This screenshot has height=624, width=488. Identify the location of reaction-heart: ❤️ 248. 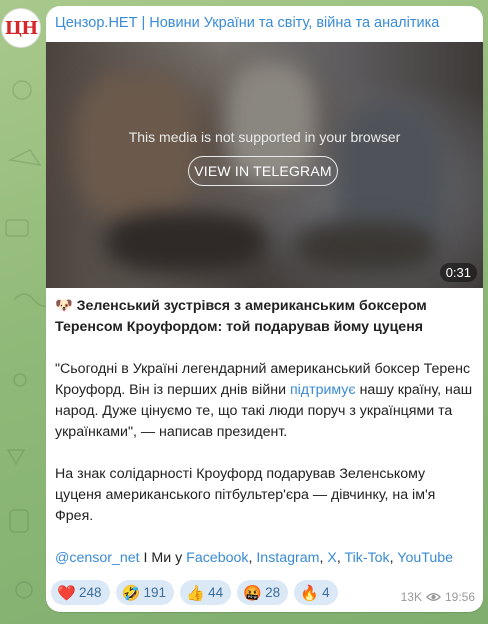
(80, 592).